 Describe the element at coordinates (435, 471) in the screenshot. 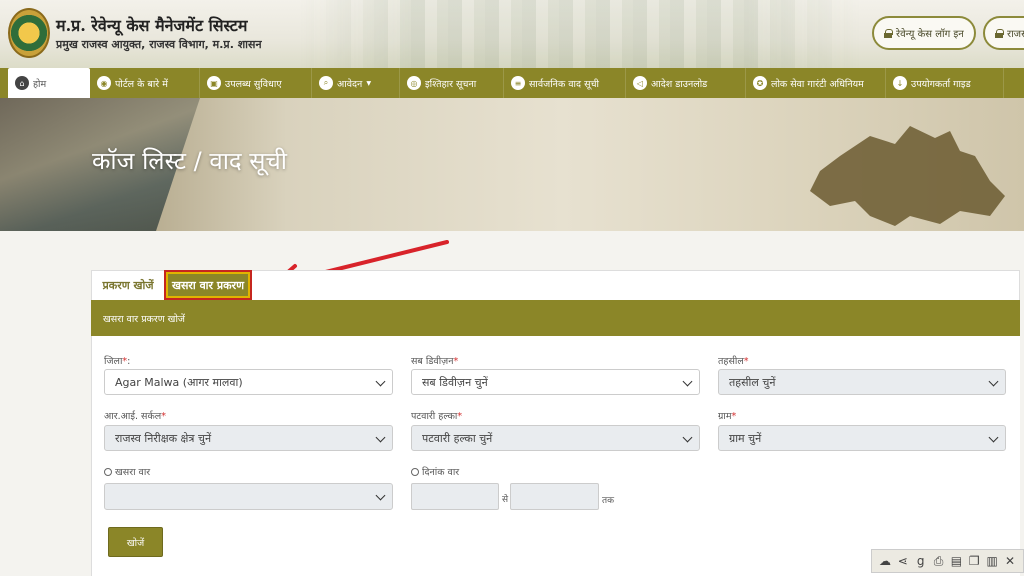

I see `date-radio: दिनांक वार` at that location.